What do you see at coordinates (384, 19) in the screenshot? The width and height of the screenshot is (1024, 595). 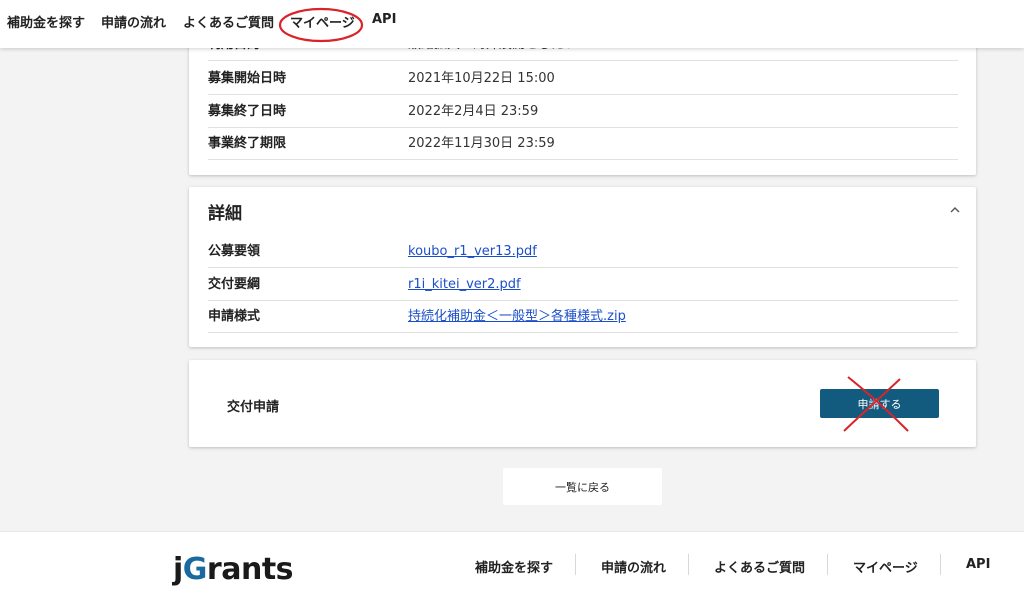 I see `nav-api: API` at bounding box center [384, 19].